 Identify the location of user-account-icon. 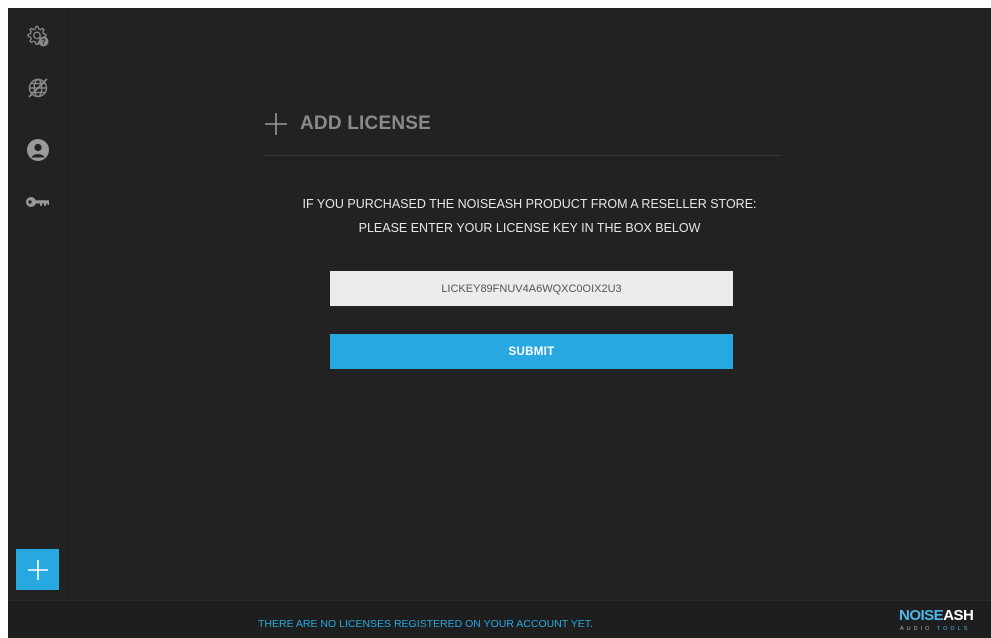
(38, 150).